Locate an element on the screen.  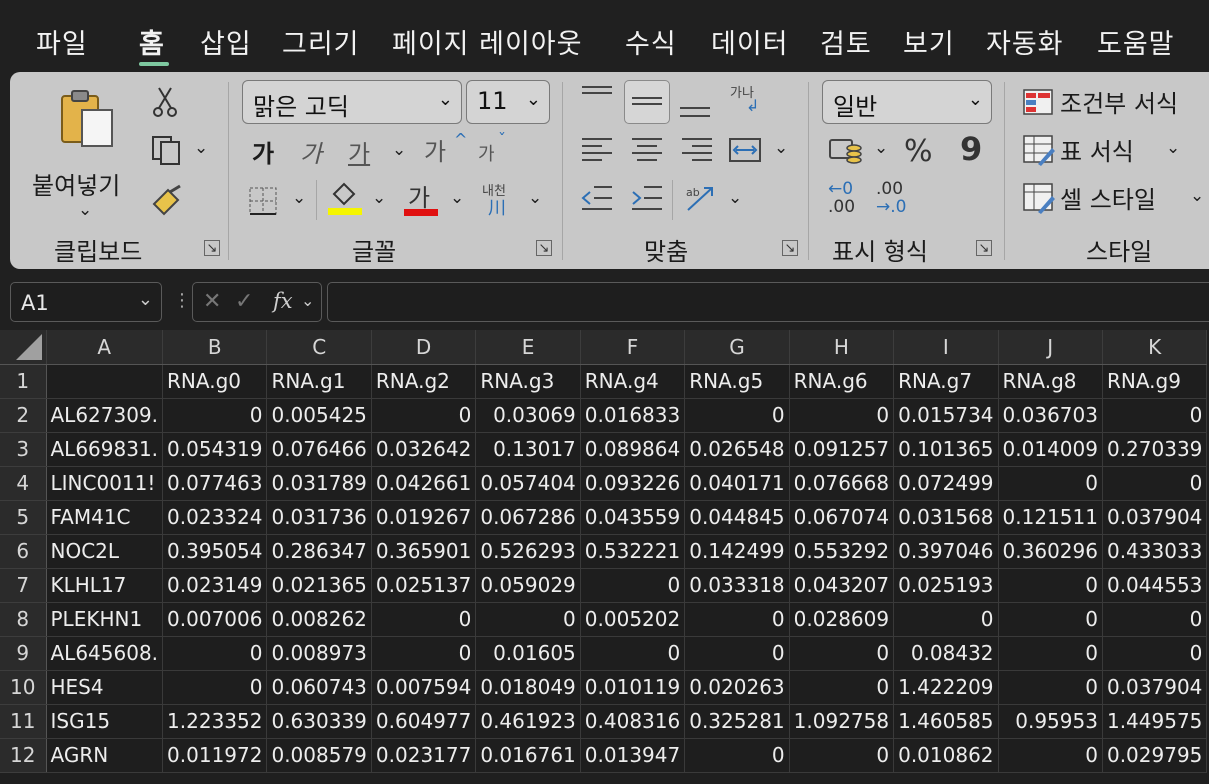
cell: 0.032642 is located at coordinates (424, 449).